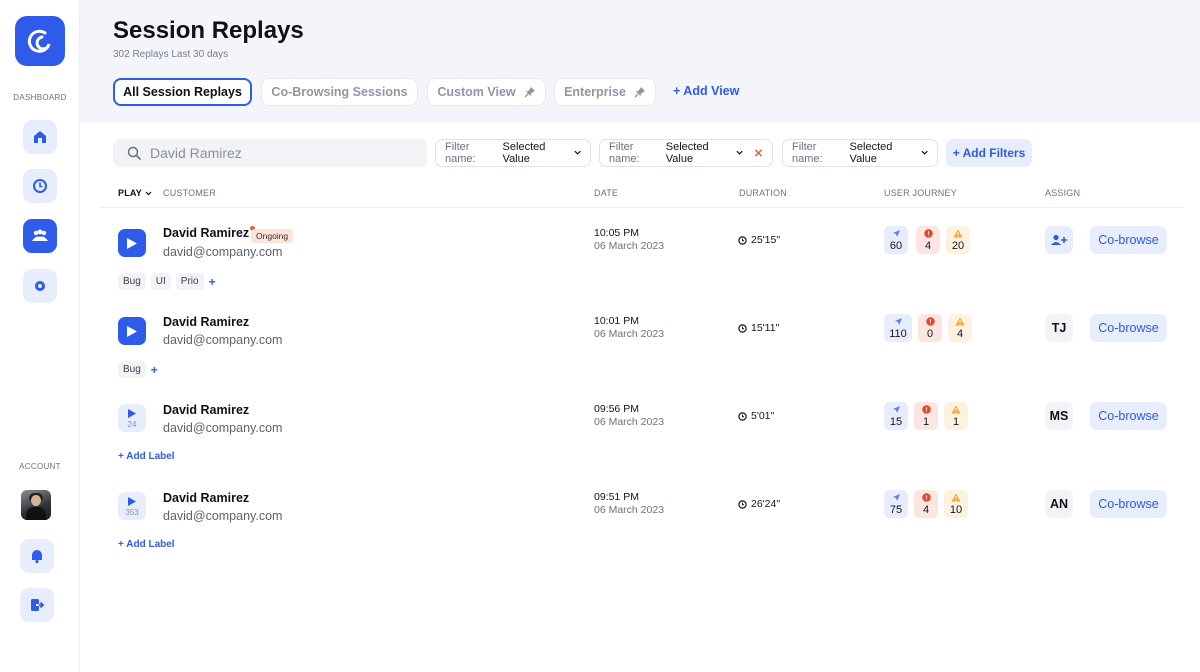  I want to click on duration-value: 25'15", so click(766, 240).